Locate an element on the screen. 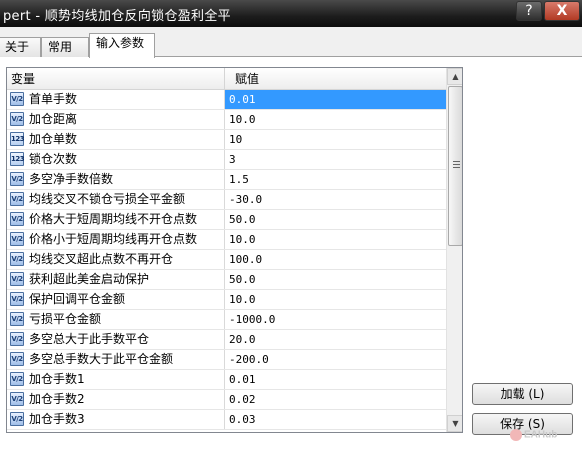 Image resolution: width=582 pixels, height=450 pixels. table-row: V/2 保护回调平仓金额 10.0 is located at coordinates (226, 300).